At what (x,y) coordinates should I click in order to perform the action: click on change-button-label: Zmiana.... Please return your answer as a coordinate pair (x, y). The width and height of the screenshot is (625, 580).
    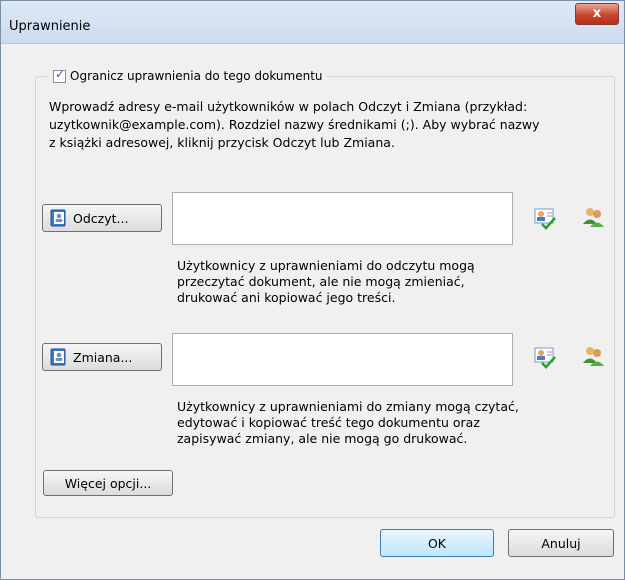
    Looking at the image, I should click on (103, 357).